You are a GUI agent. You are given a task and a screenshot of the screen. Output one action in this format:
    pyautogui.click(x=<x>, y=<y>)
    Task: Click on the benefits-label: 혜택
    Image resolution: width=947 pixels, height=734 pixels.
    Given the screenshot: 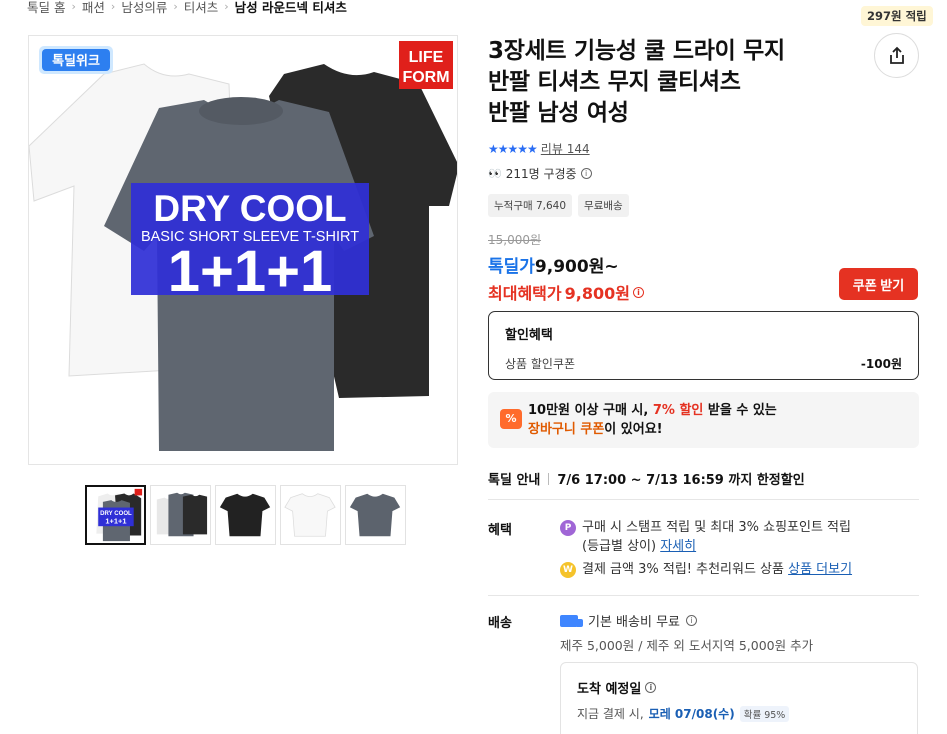 What is the action you would take?
    pyautogui.click(x=500, y=530)
    